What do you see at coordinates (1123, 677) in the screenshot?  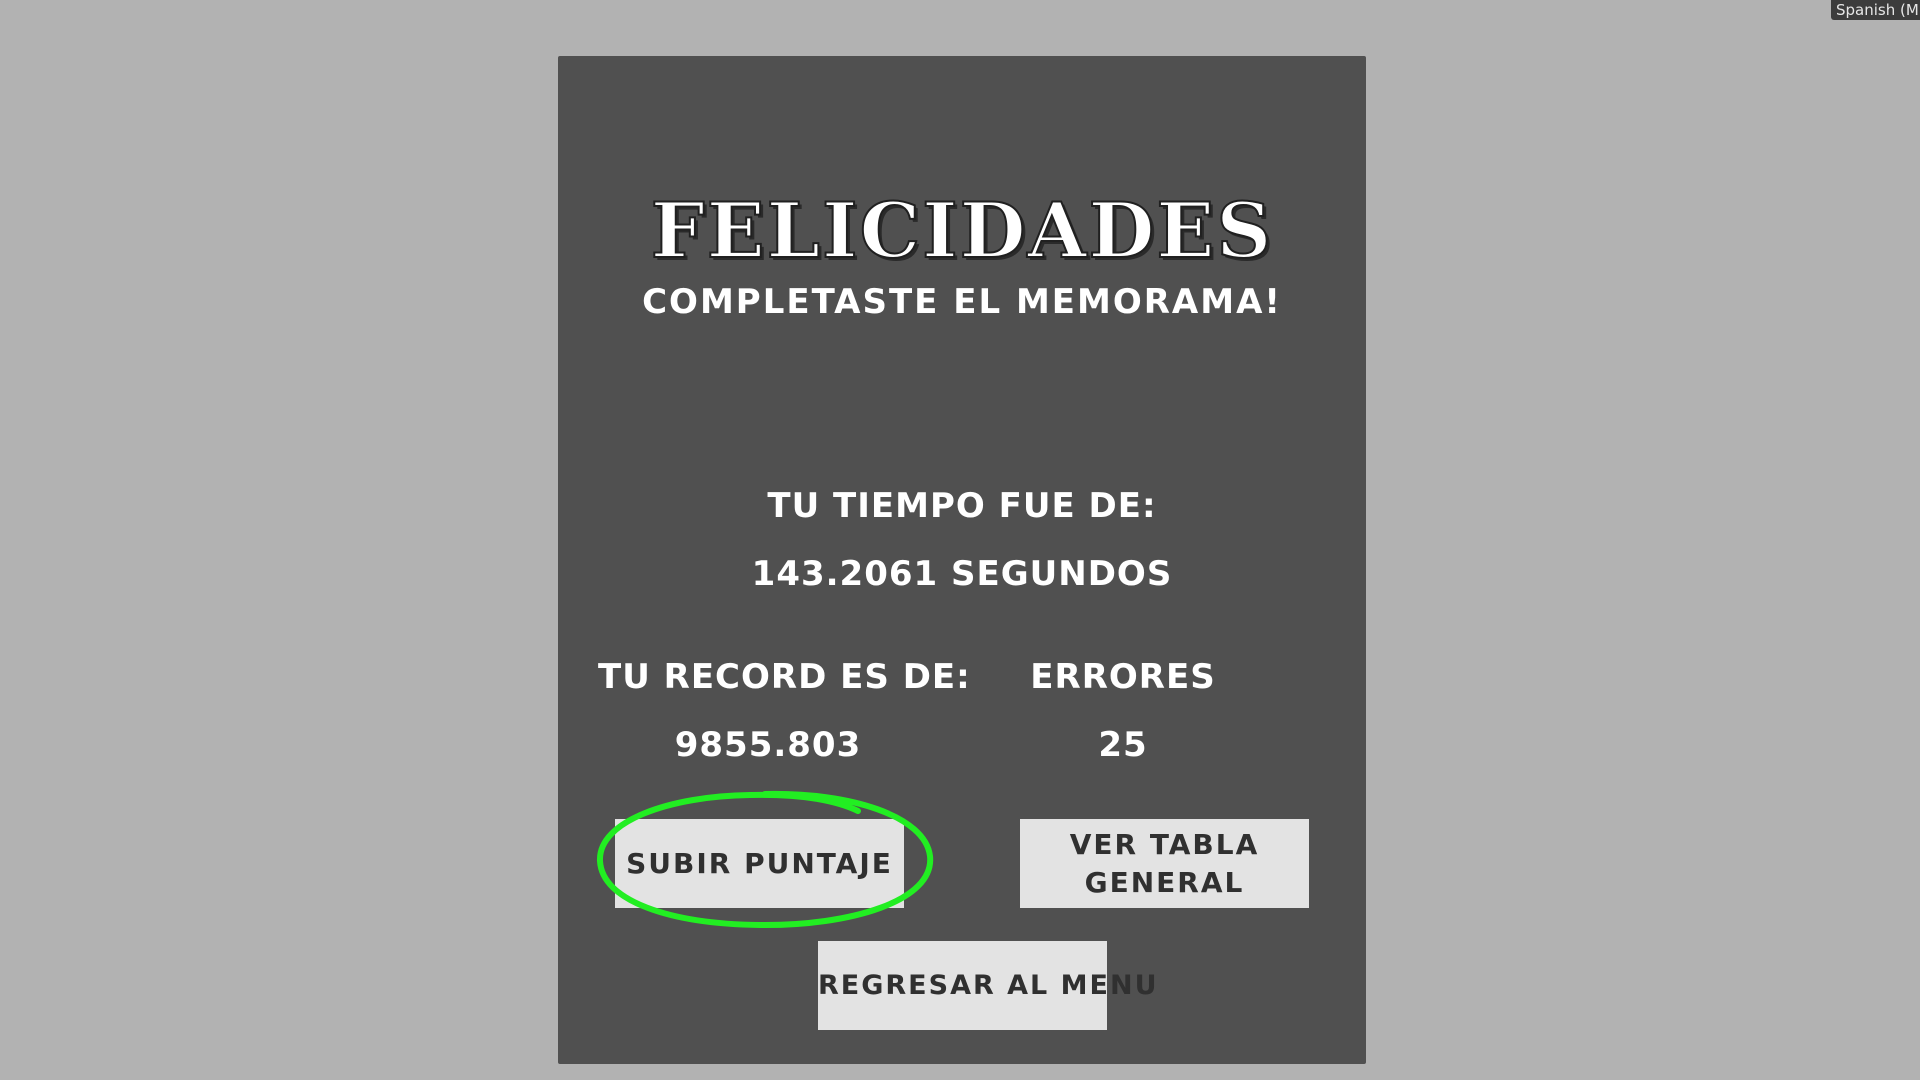 I see `errors-label: errores` at bounding box center [1123, 677].